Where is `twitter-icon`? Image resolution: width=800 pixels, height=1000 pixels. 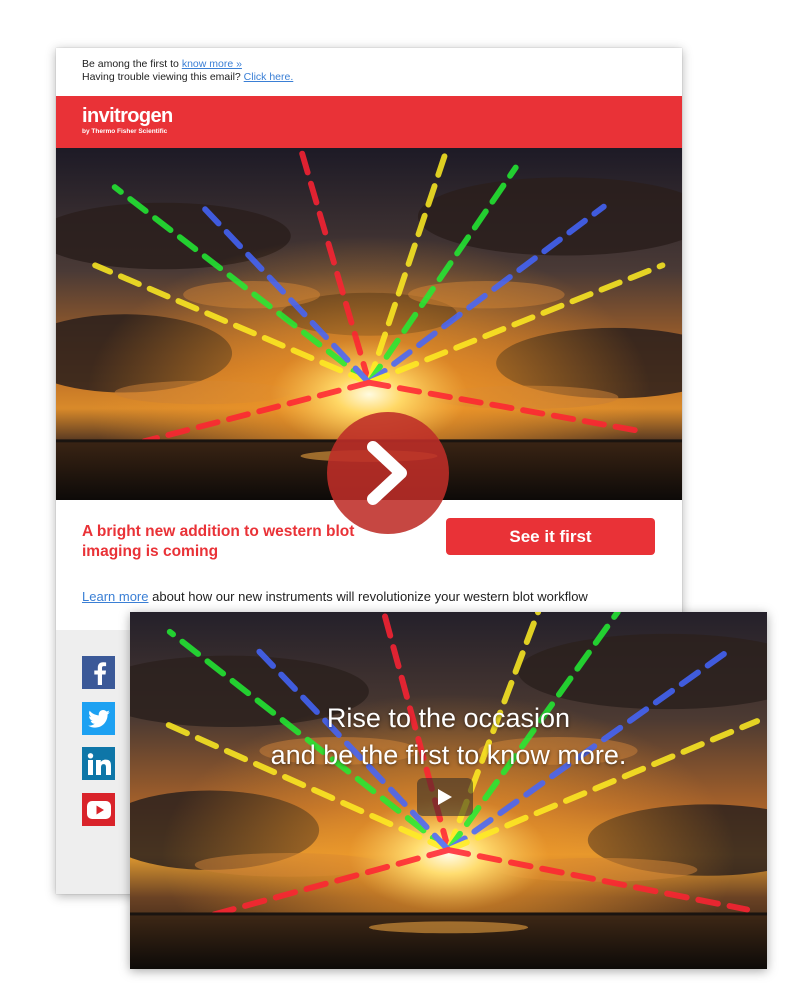
twitter-icon is located at coordinates (98, 718).